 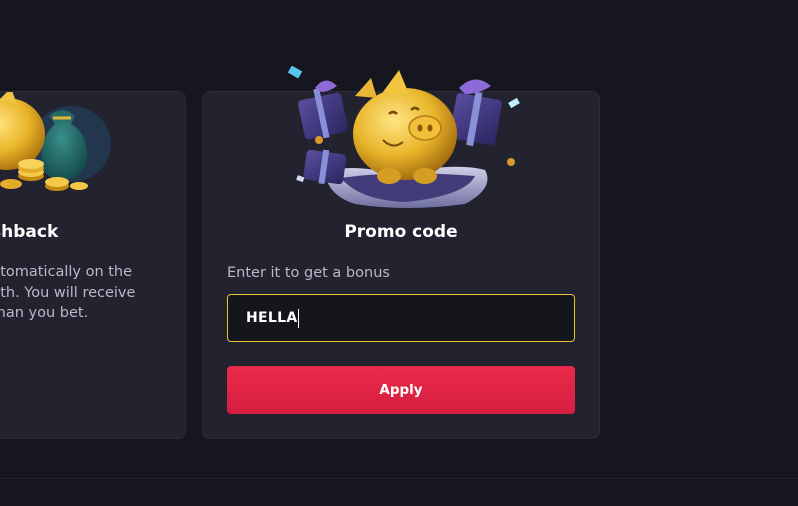 I want to click on cashback-description-line: than you bet., so click(x=44, y=313).